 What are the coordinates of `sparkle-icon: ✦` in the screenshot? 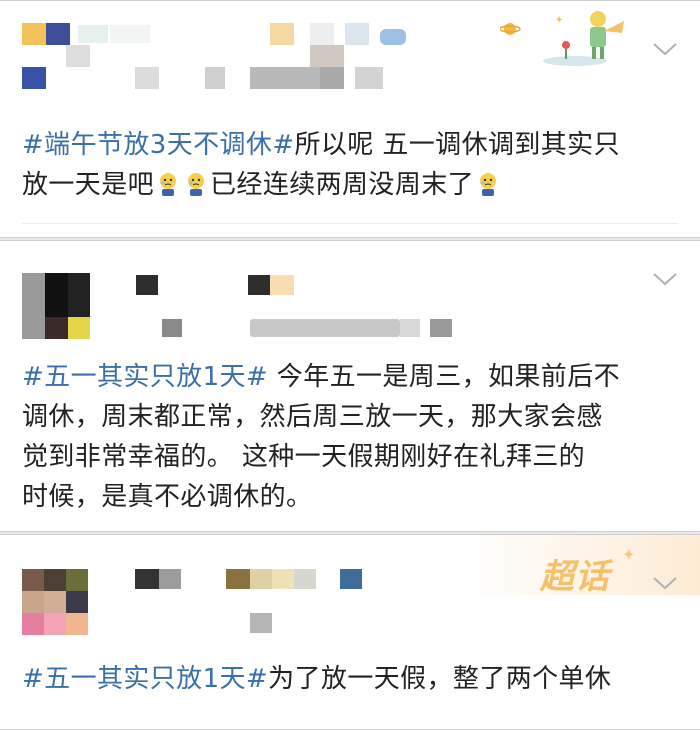 It's located at (629, 554).